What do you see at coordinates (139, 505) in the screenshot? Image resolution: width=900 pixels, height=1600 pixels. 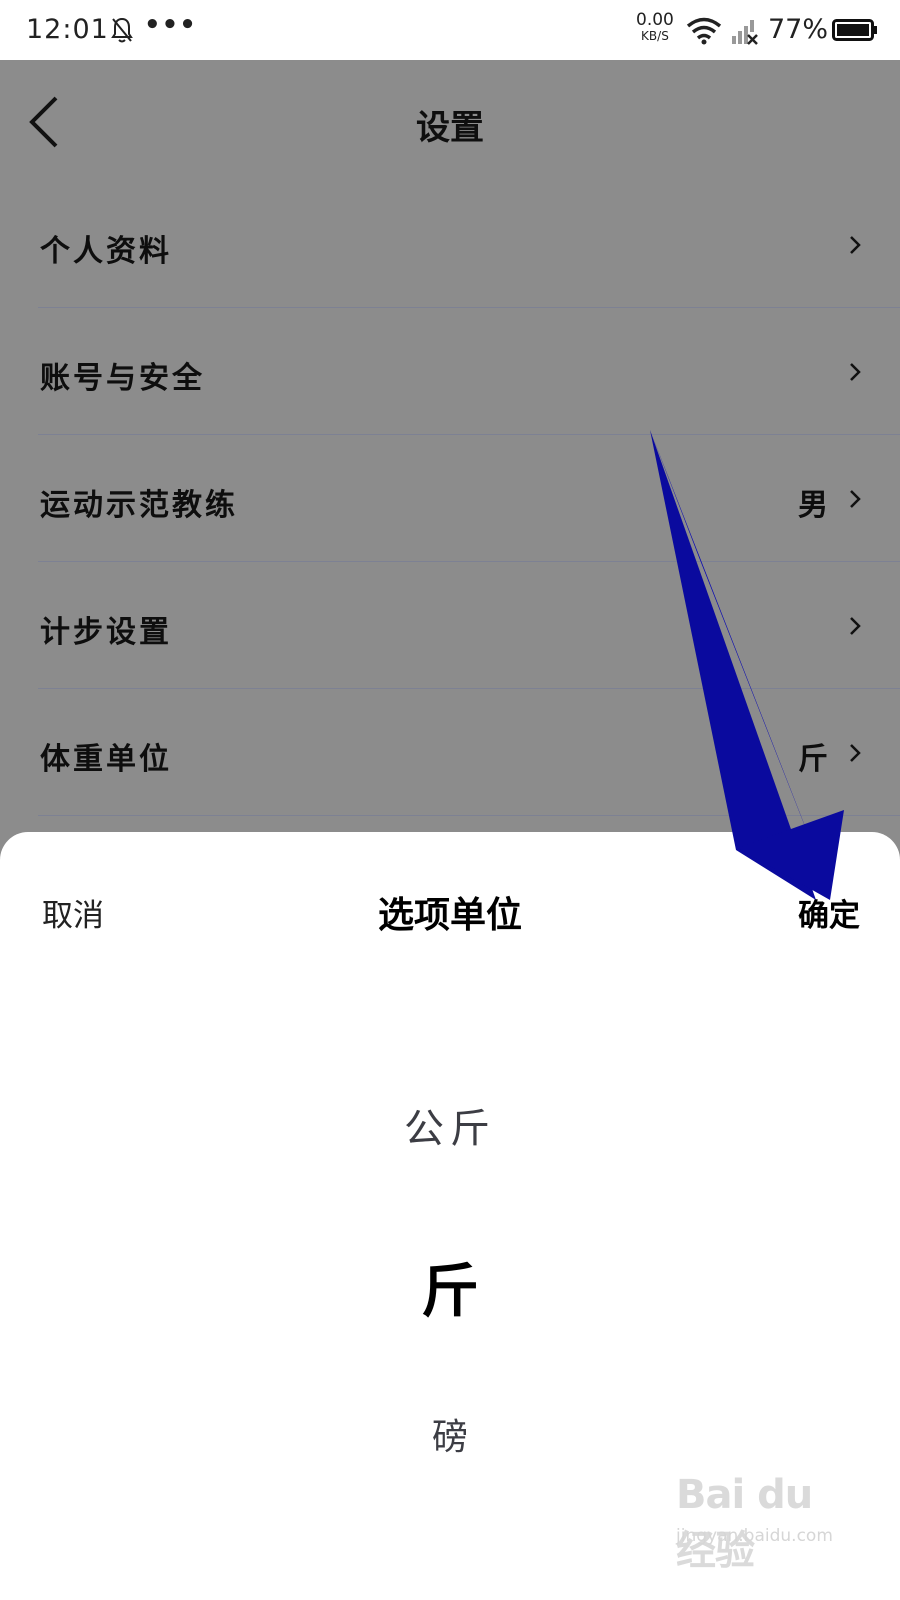 I see `settings-item-label: 运动示范教练` at bounding box center [139, 505].